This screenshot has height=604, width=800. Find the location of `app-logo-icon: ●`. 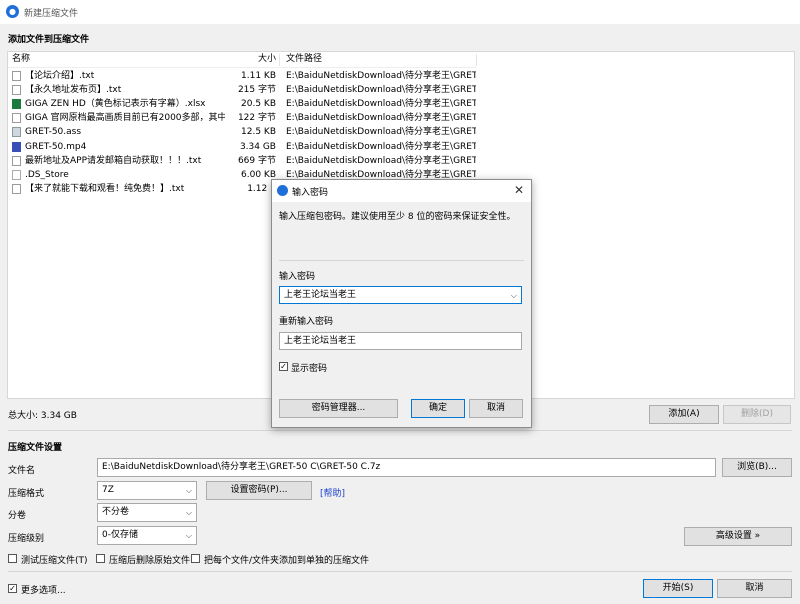

app-logo-icon: ● is located at coordinates (12, 11).